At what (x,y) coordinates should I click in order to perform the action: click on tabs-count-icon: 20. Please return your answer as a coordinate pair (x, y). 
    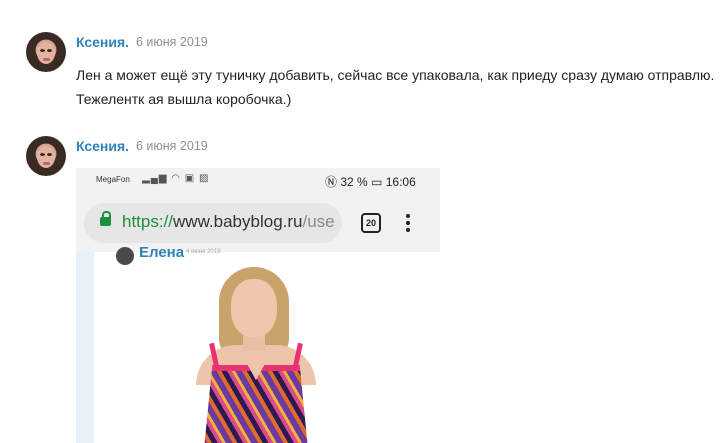
    Looking at the image, I should click on (371, 223).